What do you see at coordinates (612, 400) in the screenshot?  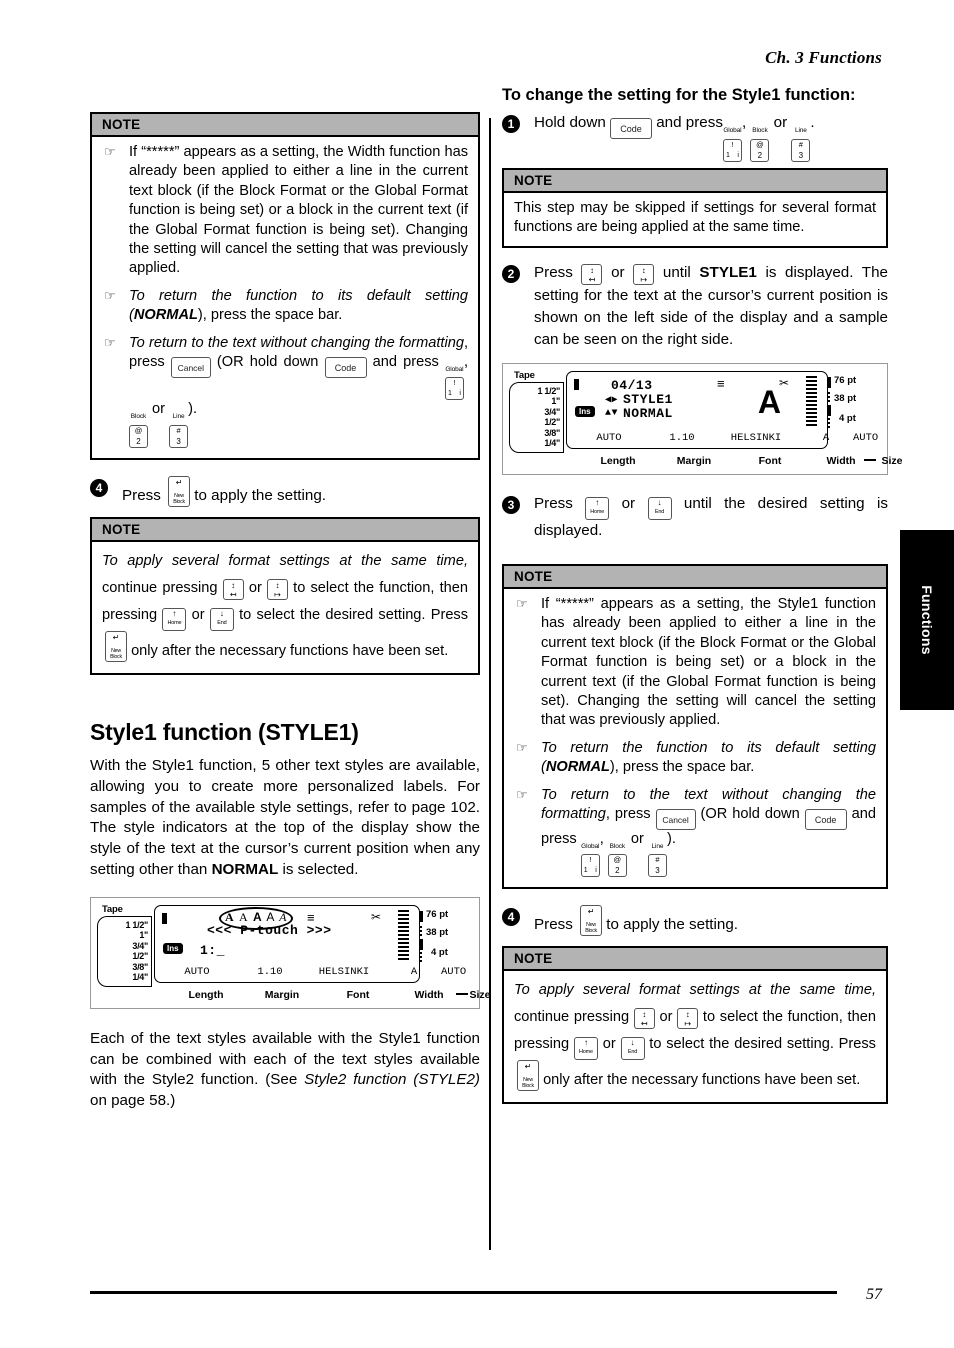 I see `lr-arrow-icon: ◀▶` at bounding box center [612, 400].